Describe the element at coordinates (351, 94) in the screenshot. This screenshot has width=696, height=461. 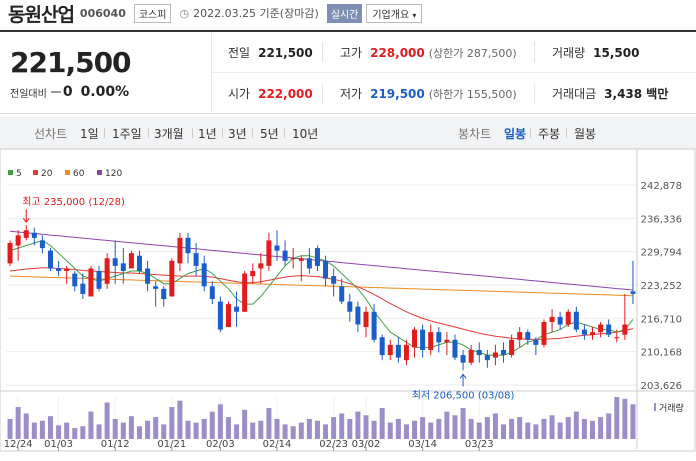
I see `low-label: 저가` at that location.